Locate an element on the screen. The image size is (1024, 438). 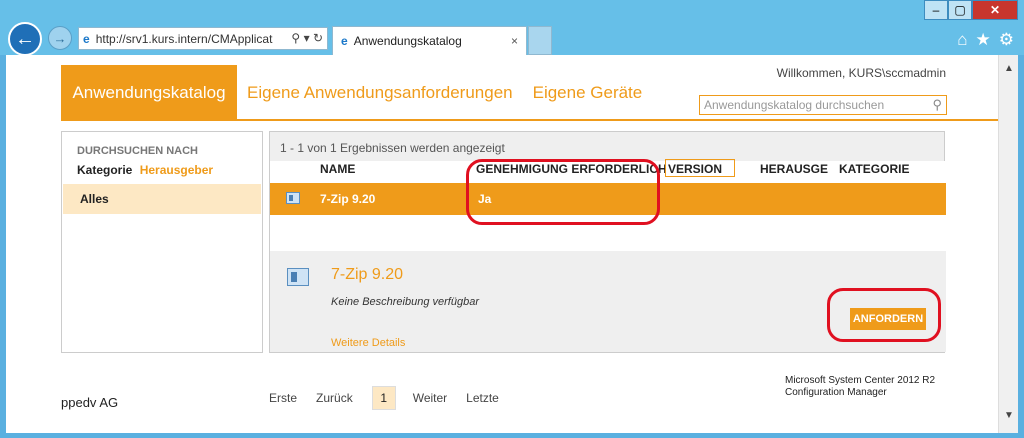
address-tools: ⚲ ▾ ↻ is located at coordinates (305, 38).